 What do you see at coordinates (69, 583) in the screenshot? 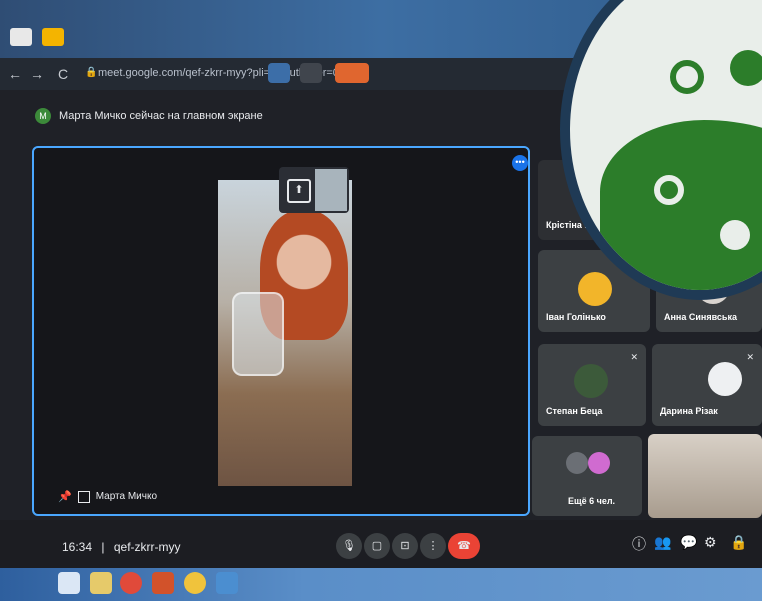
I see `start-icon` at bounding box center [69, 583].